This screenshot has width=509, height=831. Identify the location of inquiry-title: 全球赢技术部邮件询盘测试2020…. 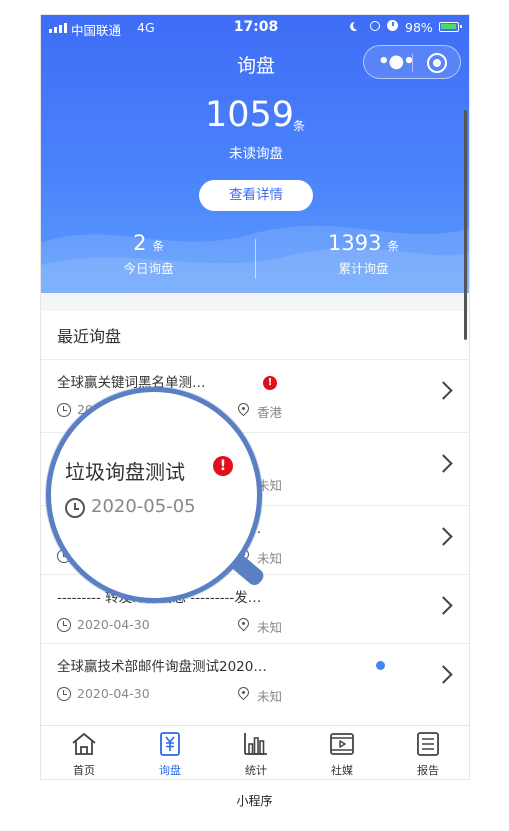
(162, 667).